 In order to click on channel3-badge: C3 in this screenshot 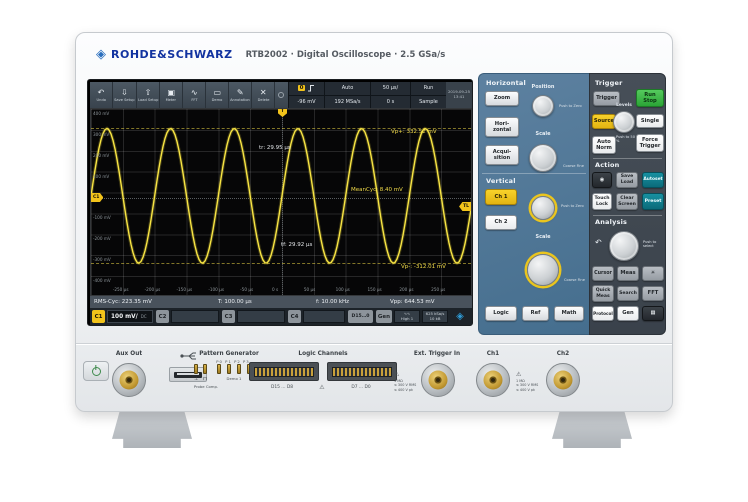, I will do `click(228, 316)`.